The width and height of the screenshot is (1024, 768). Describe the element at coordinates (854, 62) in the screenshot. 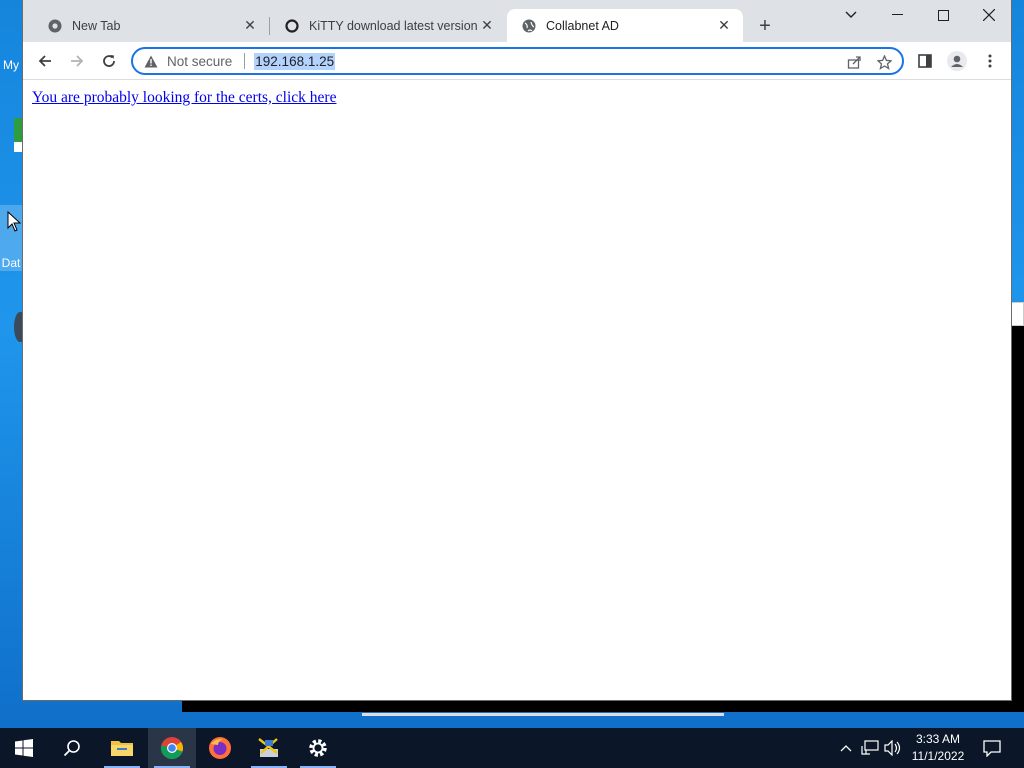

I see `share-icon` at that location.